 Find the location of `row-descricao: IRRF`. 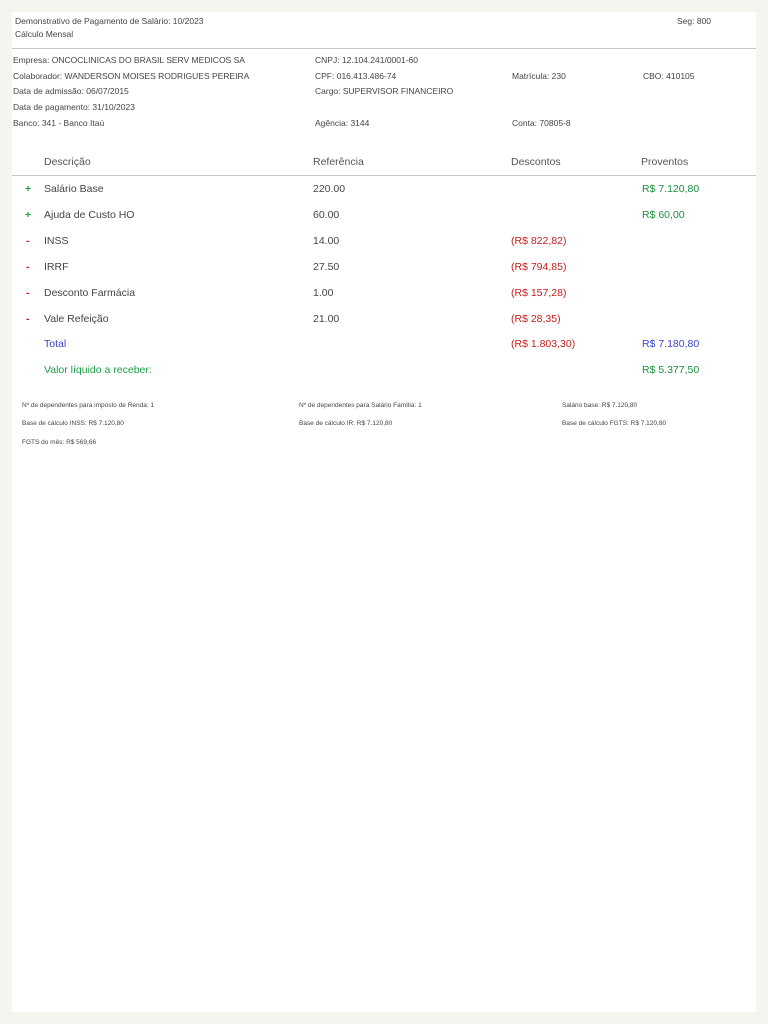

row-descricao: IRRF is located at coordinates (56, 267).